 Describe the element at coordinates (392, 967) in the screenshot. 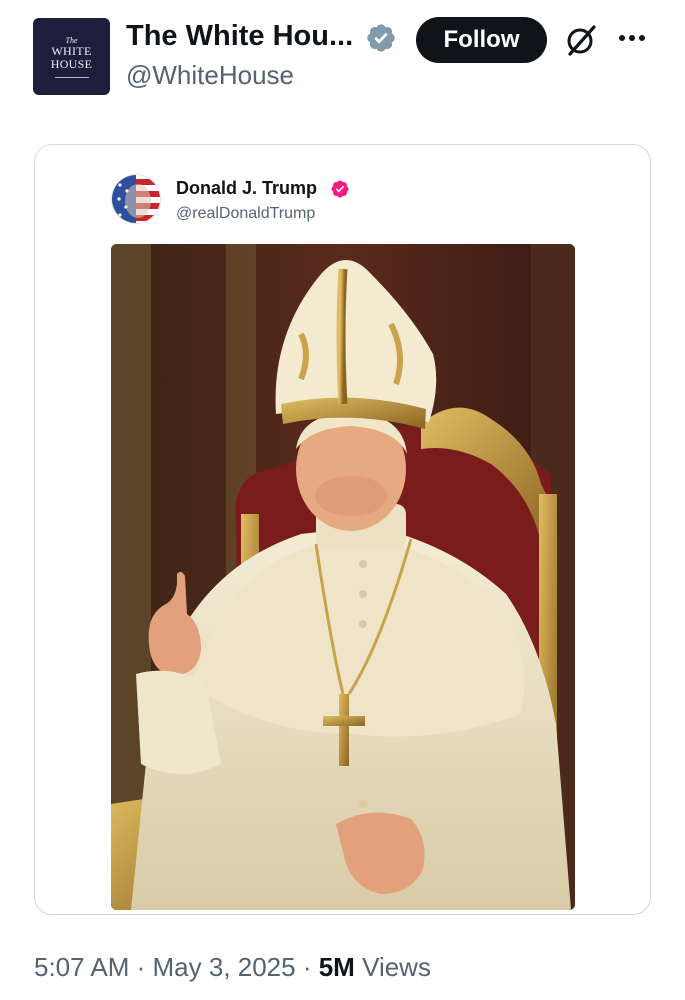

I see `views-label: Views` at that location.